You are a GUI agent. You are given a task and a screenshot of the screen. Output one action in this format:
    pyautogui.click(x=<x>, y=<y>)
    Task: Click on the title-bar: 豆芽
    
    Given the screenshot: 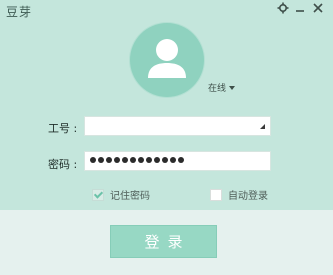 What is the action you would take?
    pyautogui.click(x=166, y=10)
    